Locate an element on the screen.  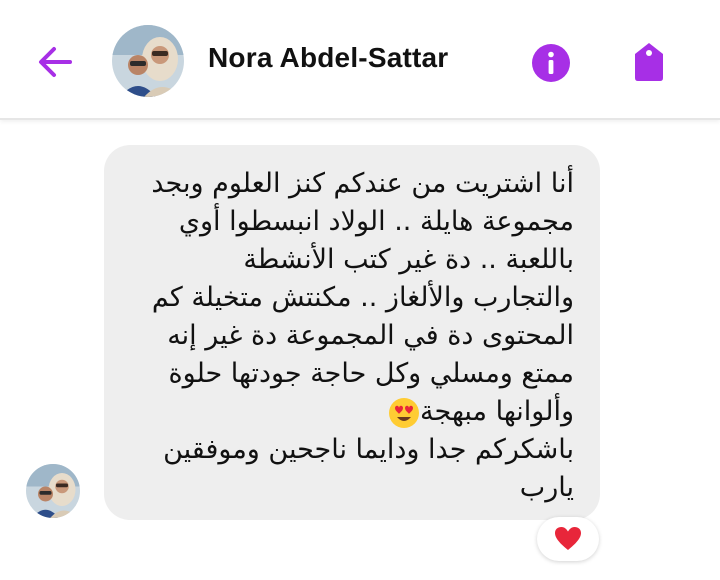
heart-eyes-emoji is located at coordinates (404, 412).